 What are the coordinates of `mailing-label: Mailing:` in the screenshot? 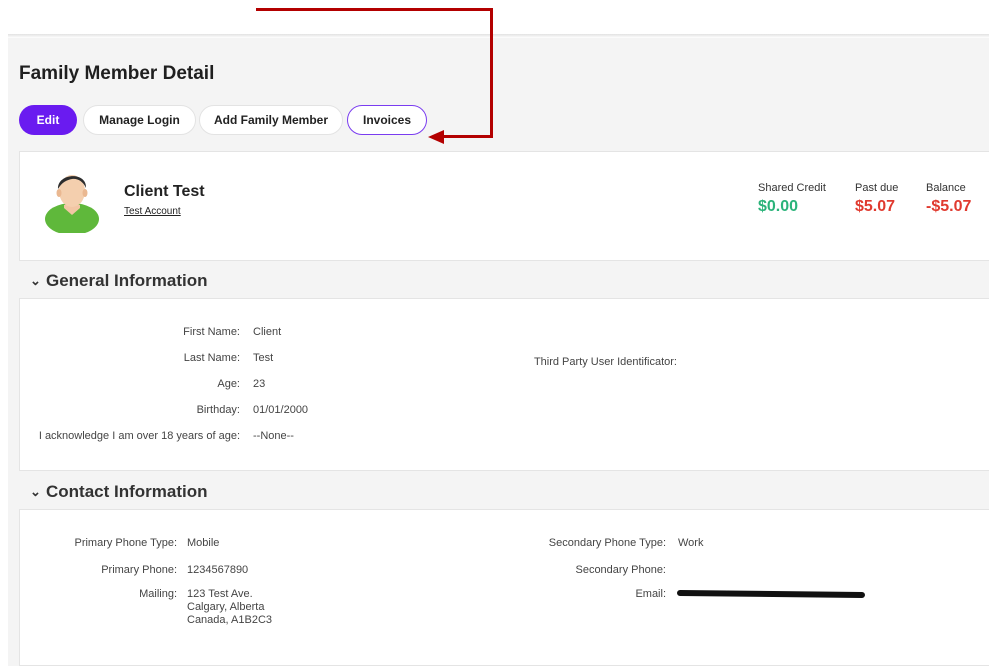 It's located at (158, 594).